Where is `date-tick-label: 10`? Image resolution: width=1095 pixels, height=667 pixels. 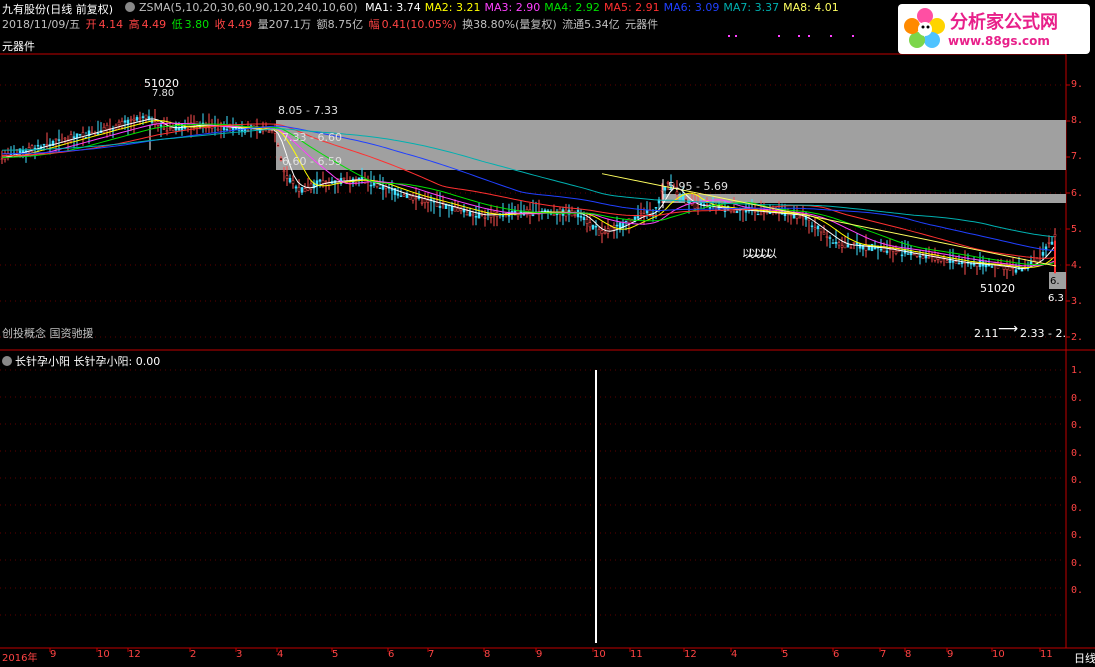
date-tick-label: 10 is located at coordinates (103, 654).